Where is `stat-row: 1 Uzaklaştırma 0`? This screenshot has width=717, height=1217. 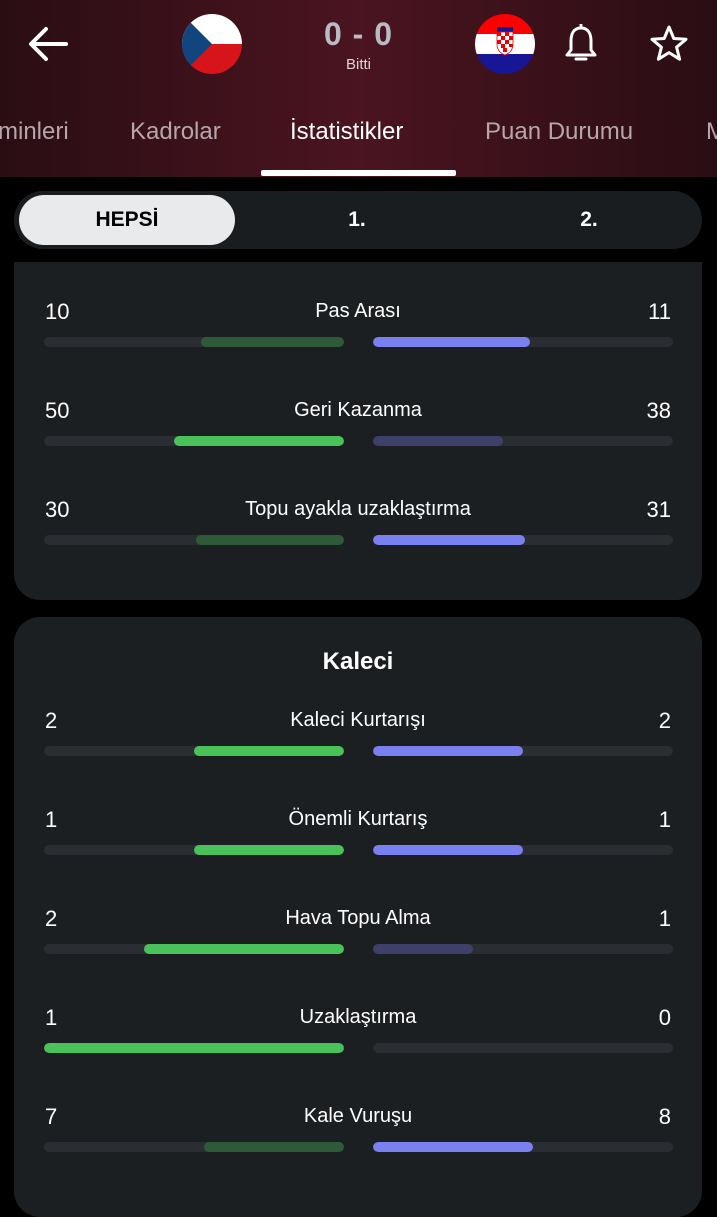 stat-row: 1 Uzaklaştırma 0 is located at coordinates (358, 1035).